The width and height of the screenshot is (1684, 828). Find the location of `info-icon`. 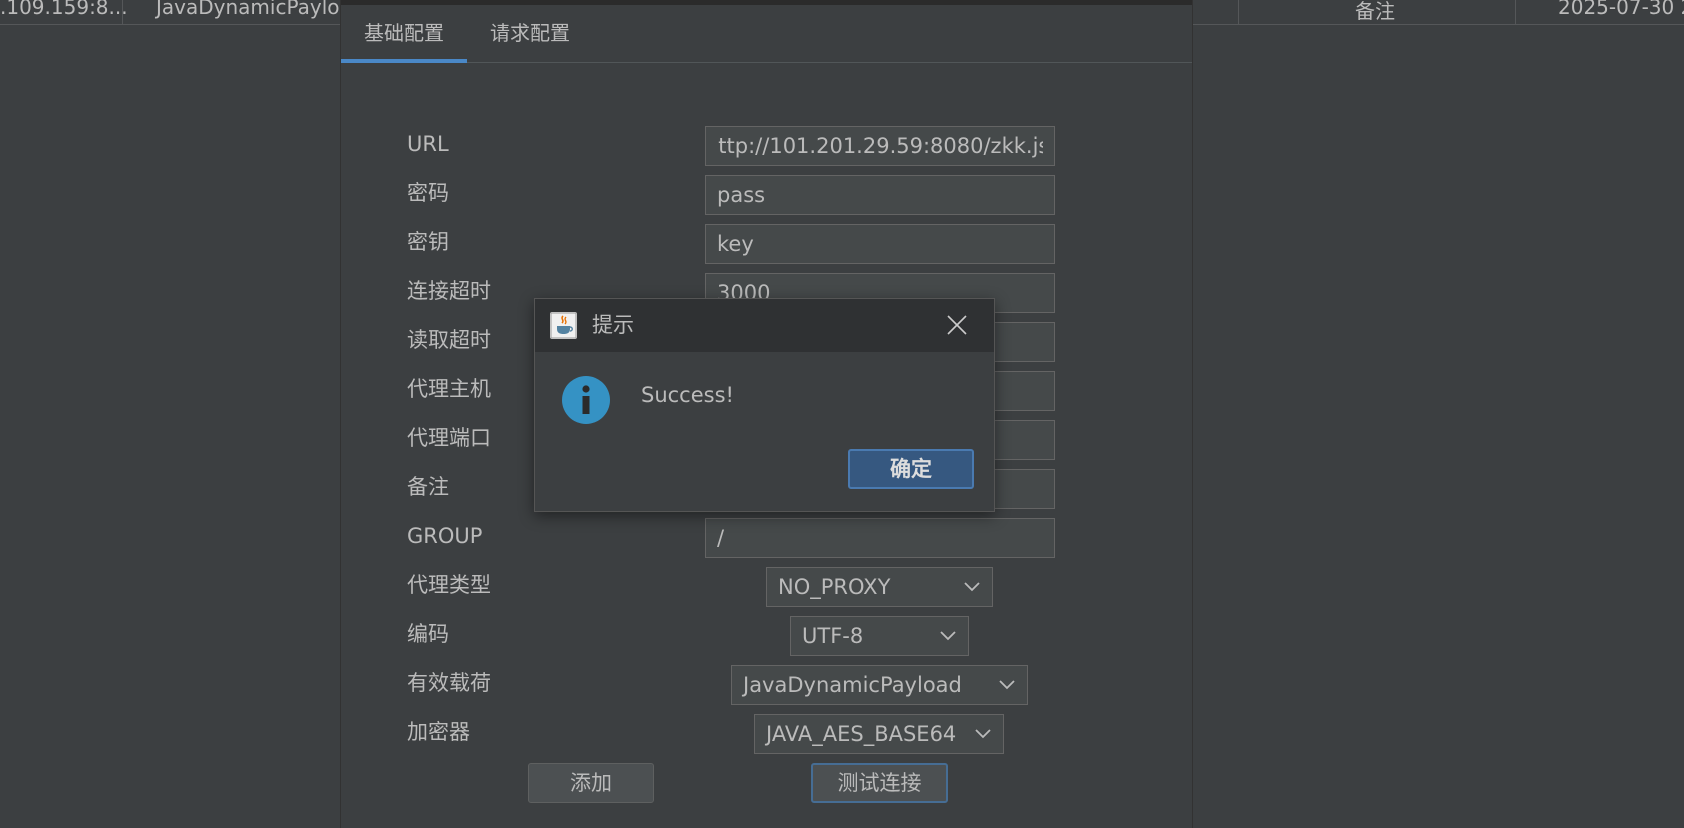

info-icon is located at coordinates (586, 400).